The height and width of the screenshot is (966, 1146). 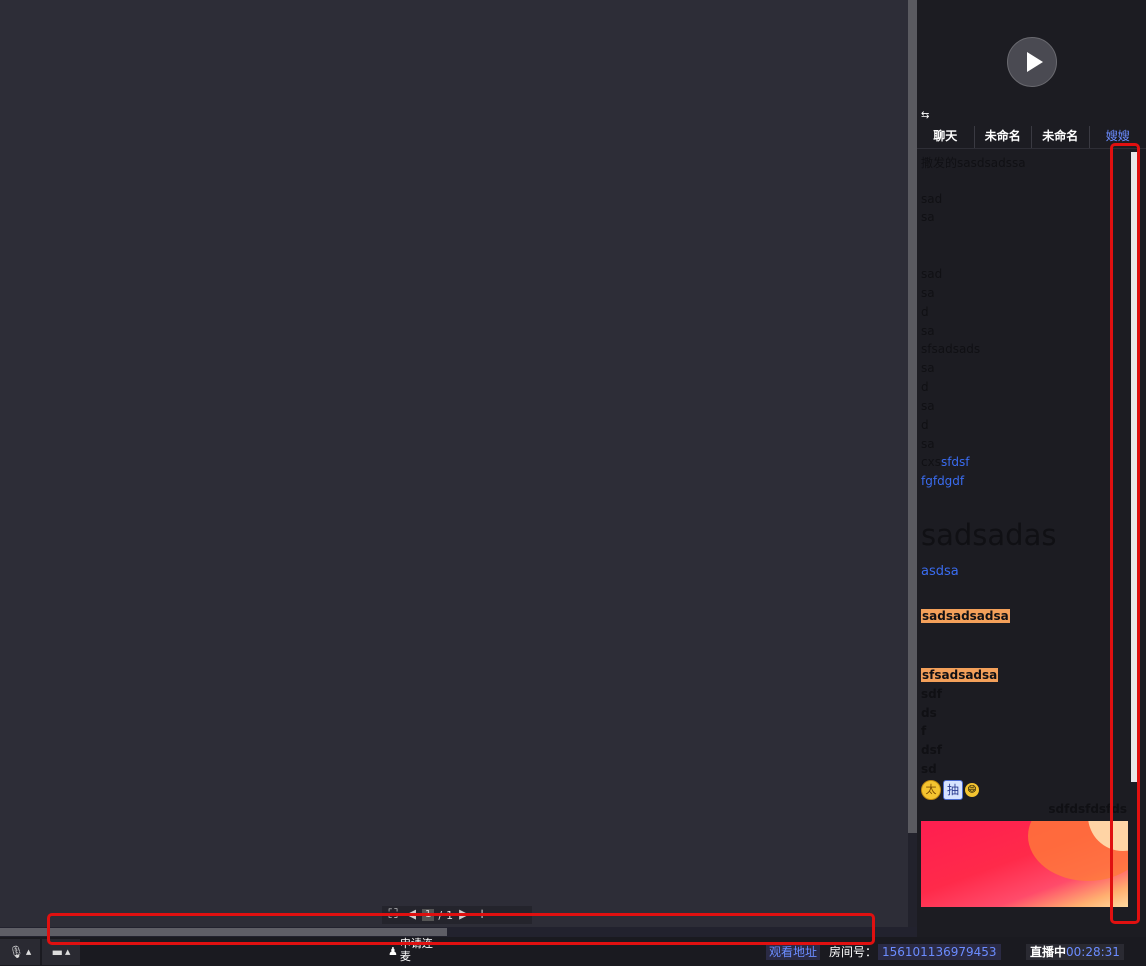 I want to click on zoom-out-icon: −, so click(x=500, y=915).